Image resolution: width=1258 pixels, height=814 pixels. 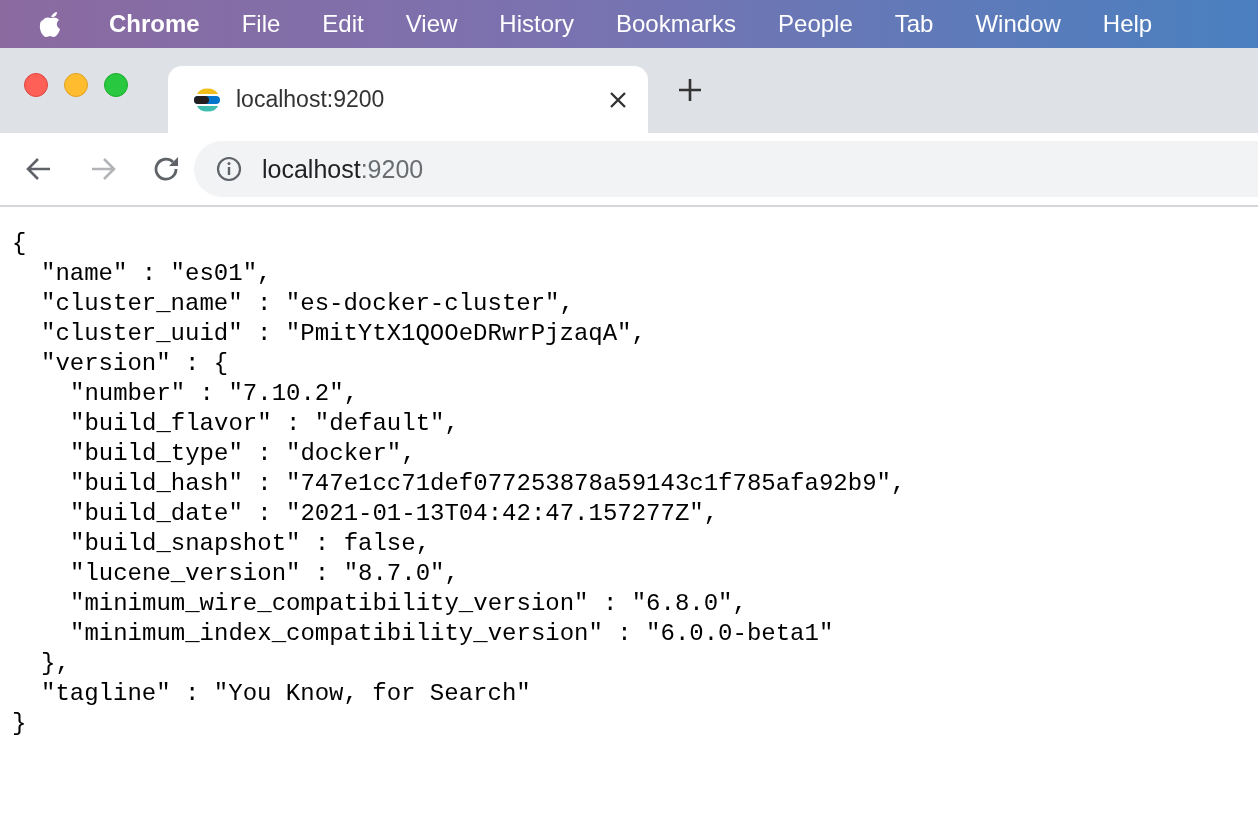 What do you see at coordinates (394, 514) in the screenshot?
I see `code-line: "build_date" : "2021-01-13T04:42:47.157277Z",` at bounding box center [394, 514].